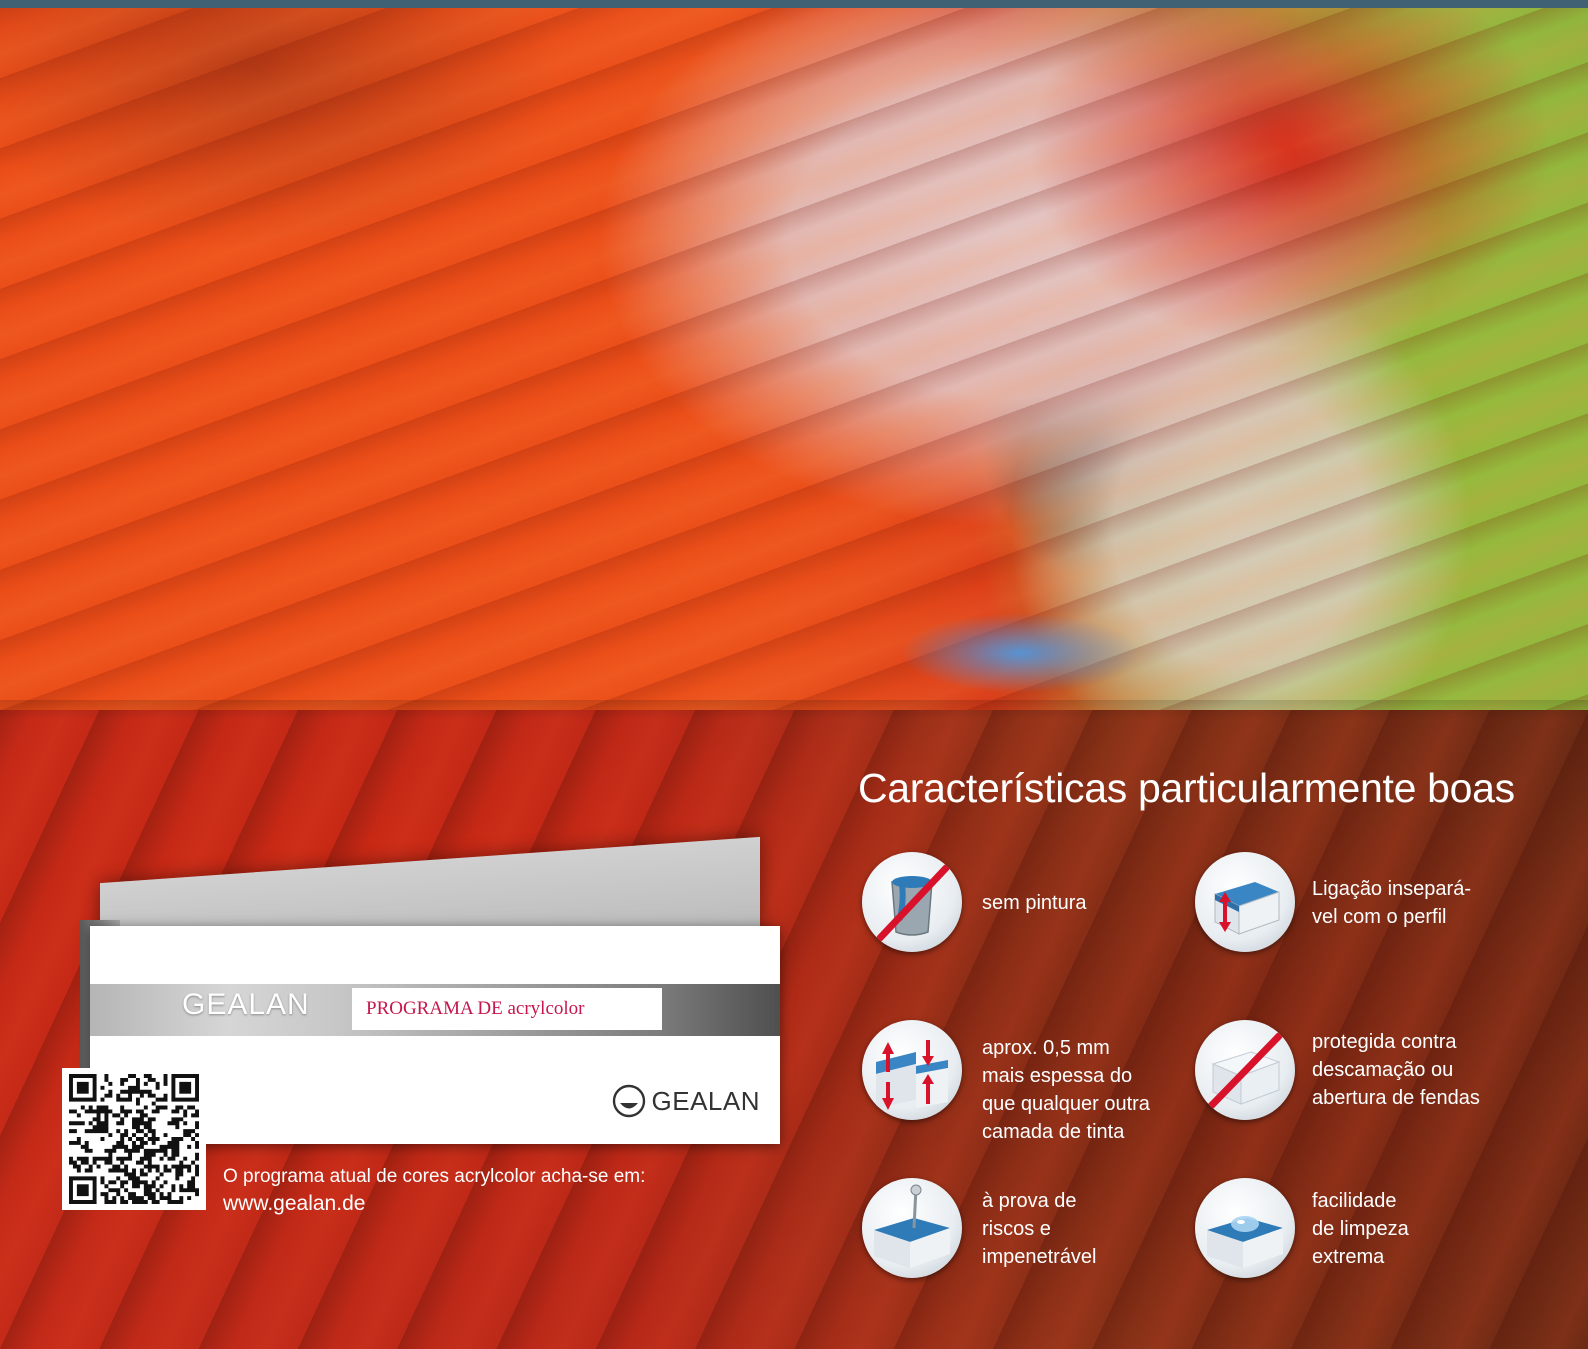 The image size is (1588, 1349). Describe the element at coordinates (434, 1203) in the screenshot. I see `program-url-link: www.gealan.de` at that location.